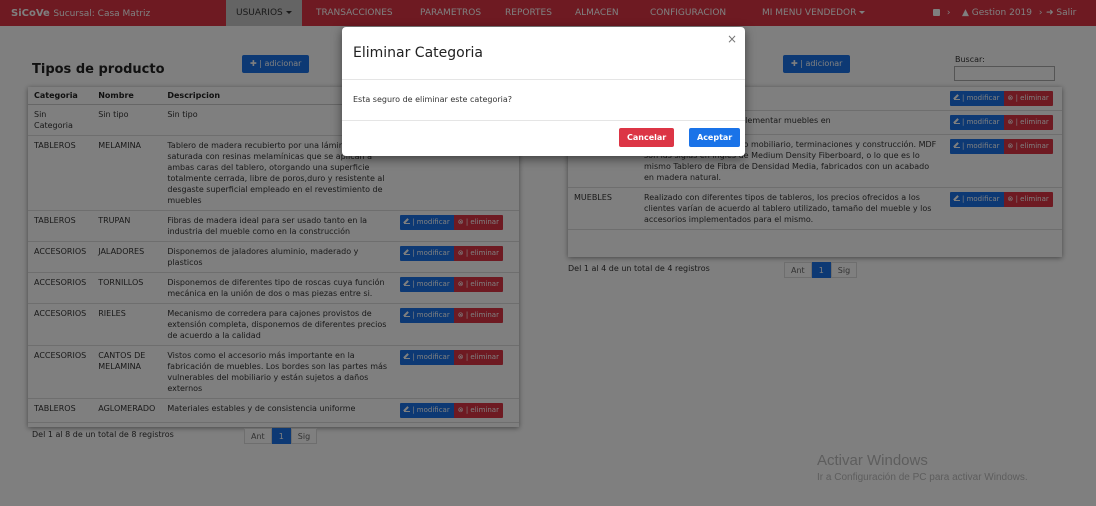 Image resolution: width=1096 pixels, height=506 pixels. I want to click on modal-message: Esta seguro de eliminar este categoria?, so click(433, 99).